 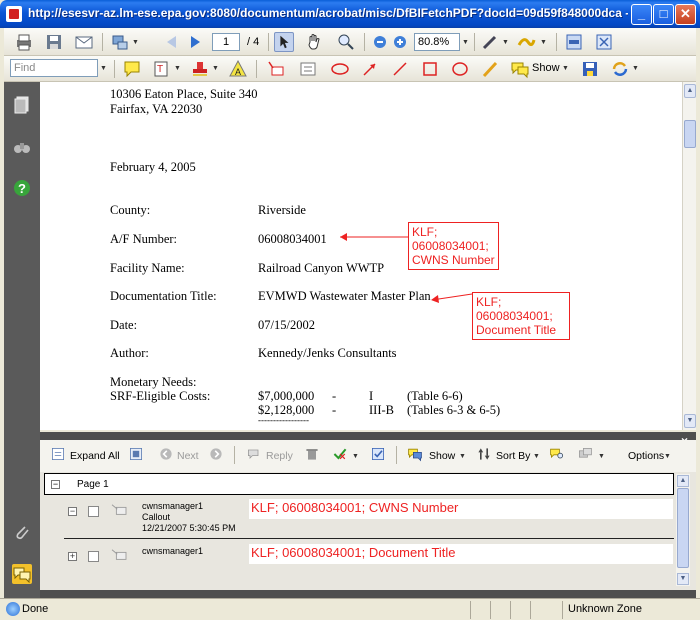 What do you see at coordinates (153, 167) in the screenshot?
I see `letter-date: February 4, 2005` at bounding box center [153, 167].